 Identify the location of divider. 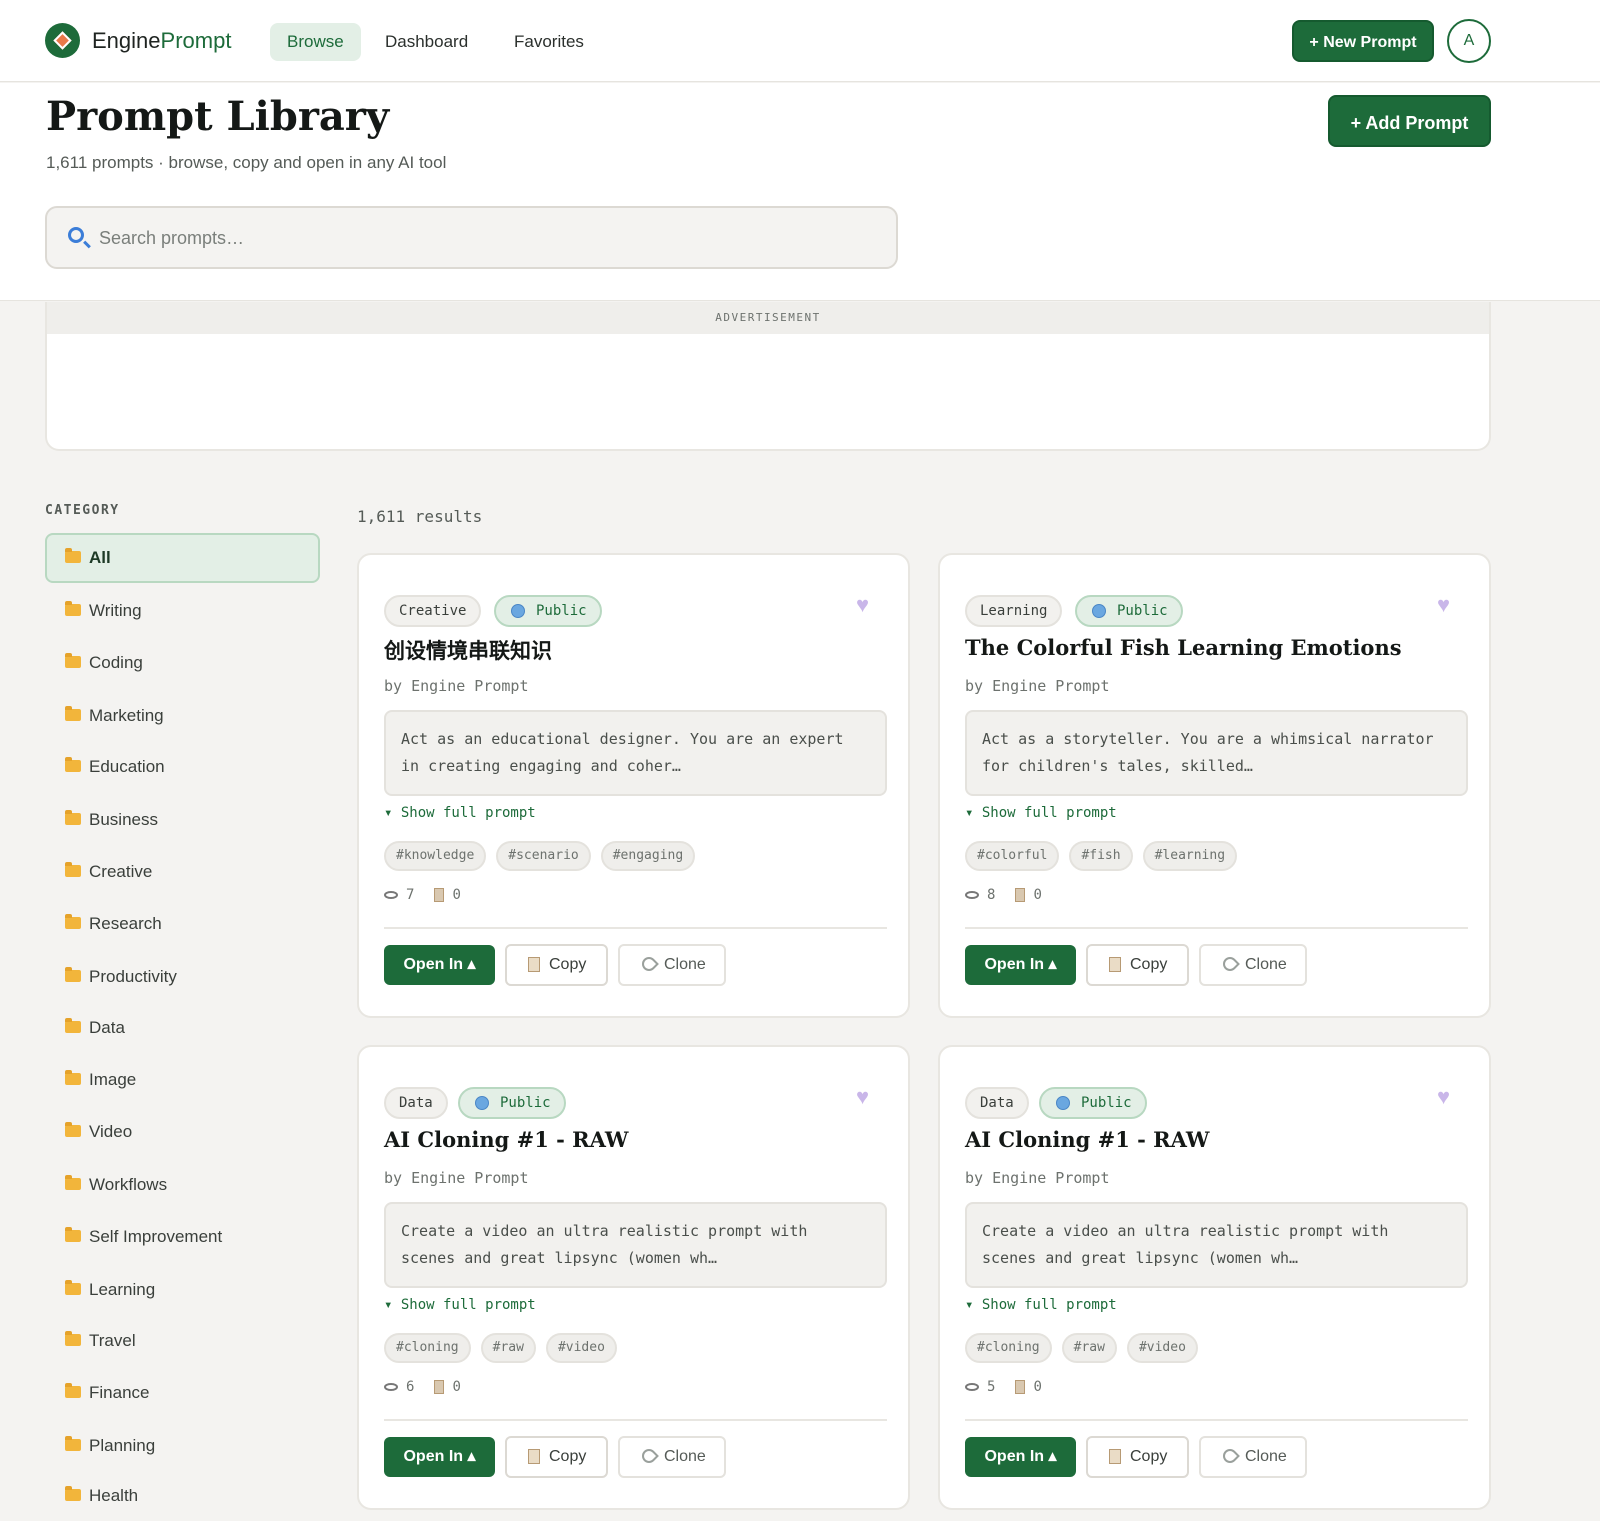
(635, 1420).